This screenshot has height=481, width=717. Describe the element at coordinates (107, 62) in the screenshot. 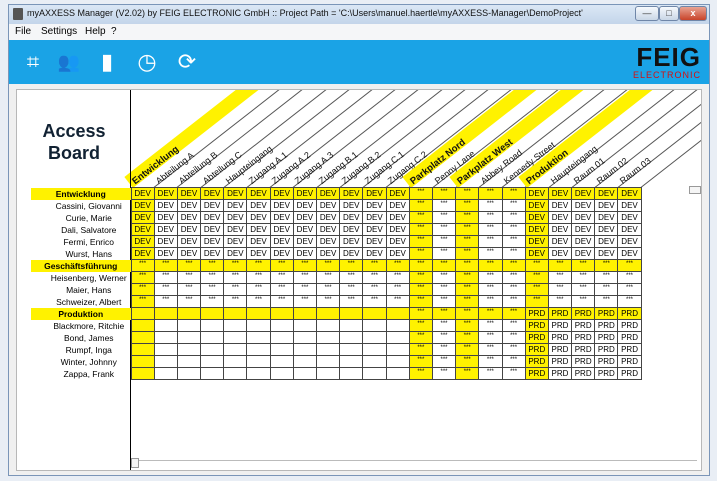

I see `doors-icon: ▮` at that location.